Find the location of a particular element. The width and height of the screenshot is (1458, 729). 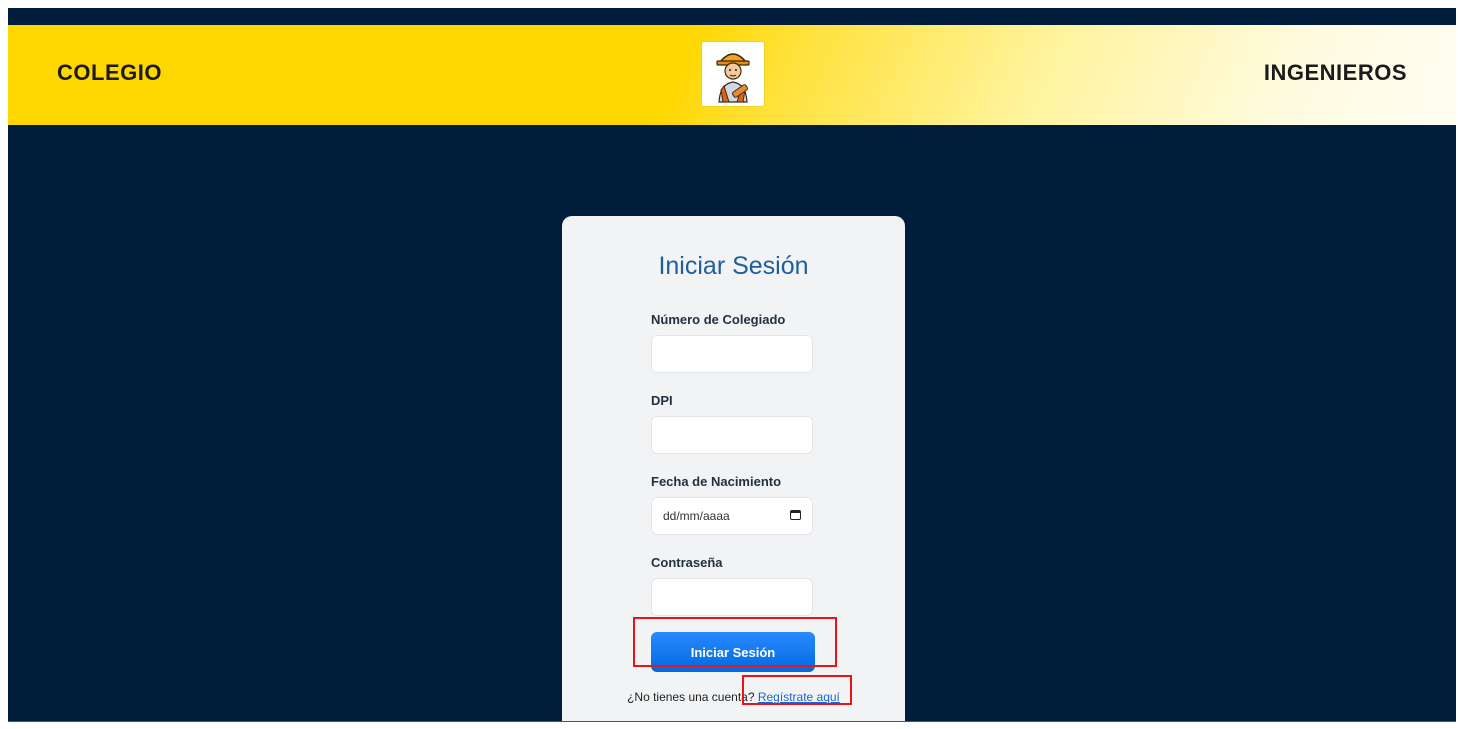

calendar-icon is located at coordinates (795, 515).